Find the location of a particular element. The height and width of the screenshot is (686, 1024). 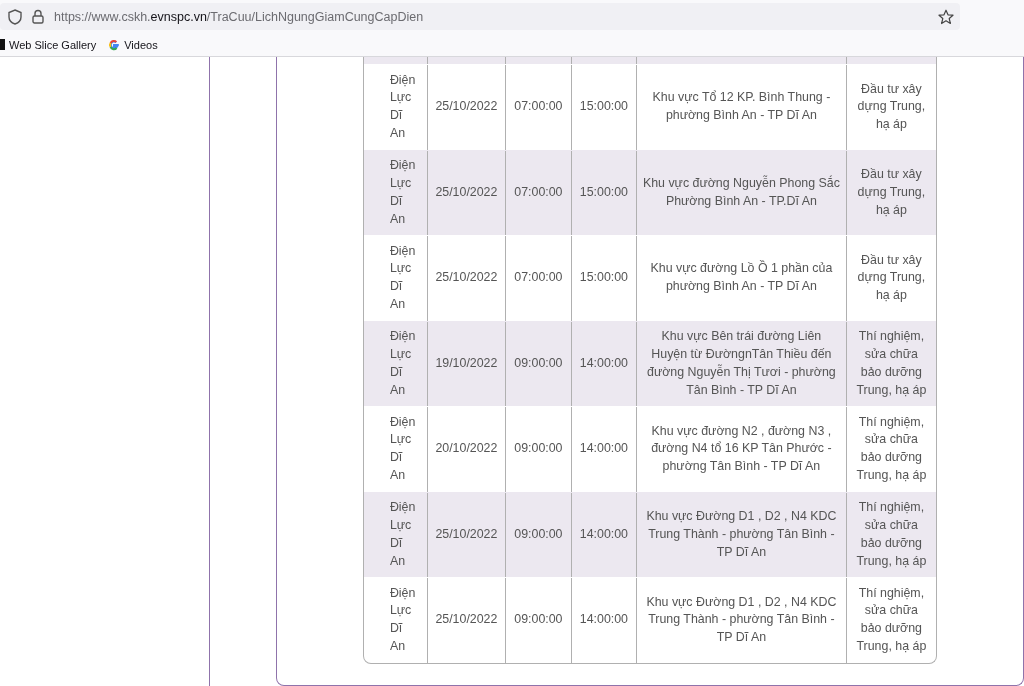

url-text: https://www.cskh.evnspc.vn/TraCuu/LichNgungGiamCungCapDien is located at coordinates (239, 16).